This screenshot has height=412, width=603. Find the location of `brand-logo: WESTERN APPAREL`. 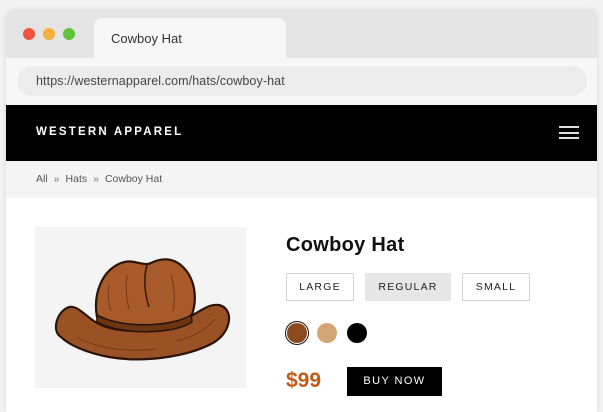

brand-logo: WESTERN APPAREL is located at coordinates (109, 132).